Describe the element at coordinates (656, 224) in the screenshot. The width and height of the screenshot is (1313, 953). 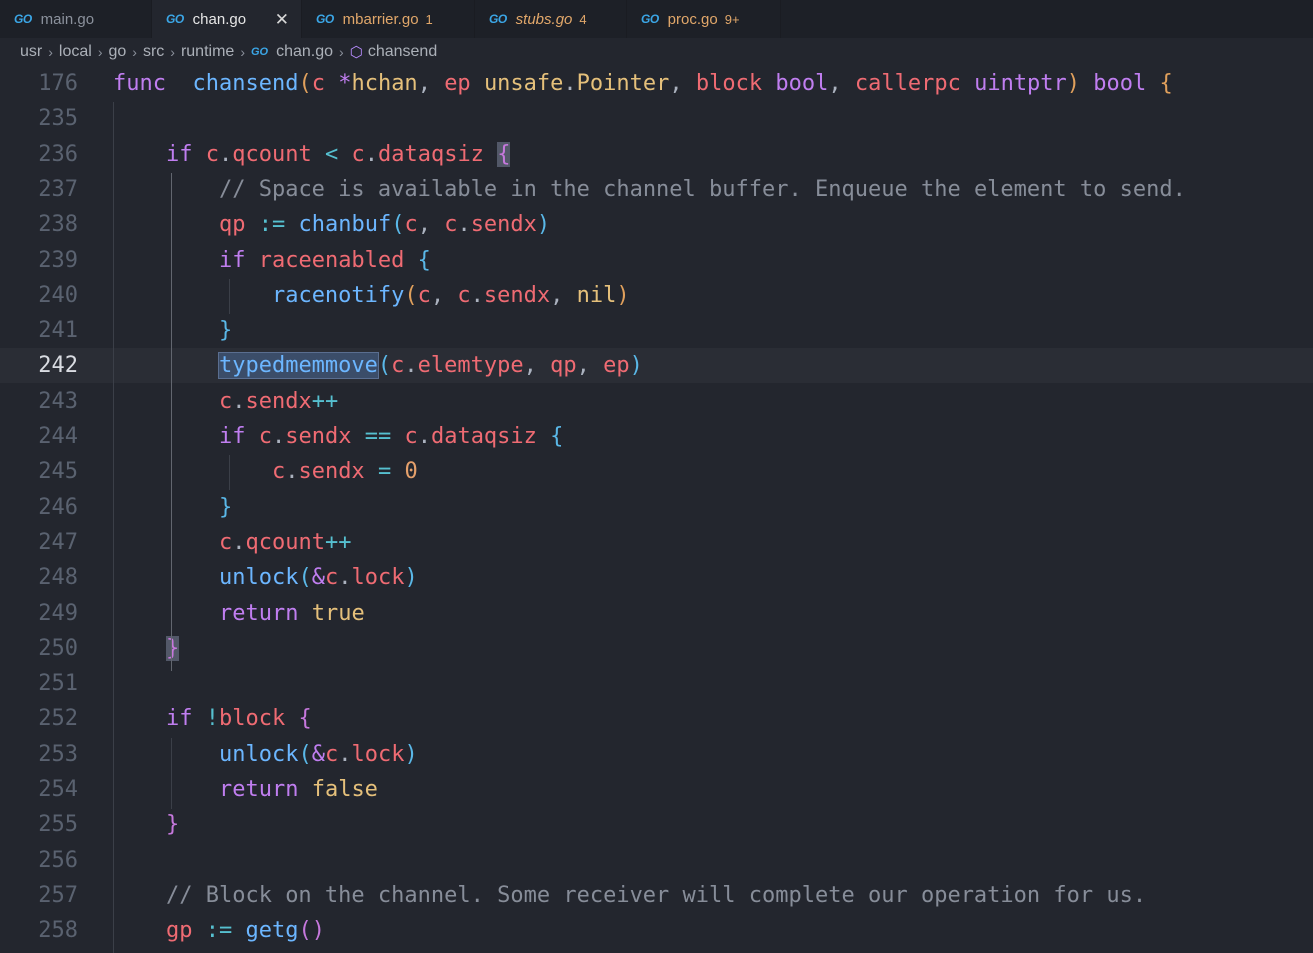
I see `code-line: 238 qp := chanbuf(c, c.sendx)` at that location.